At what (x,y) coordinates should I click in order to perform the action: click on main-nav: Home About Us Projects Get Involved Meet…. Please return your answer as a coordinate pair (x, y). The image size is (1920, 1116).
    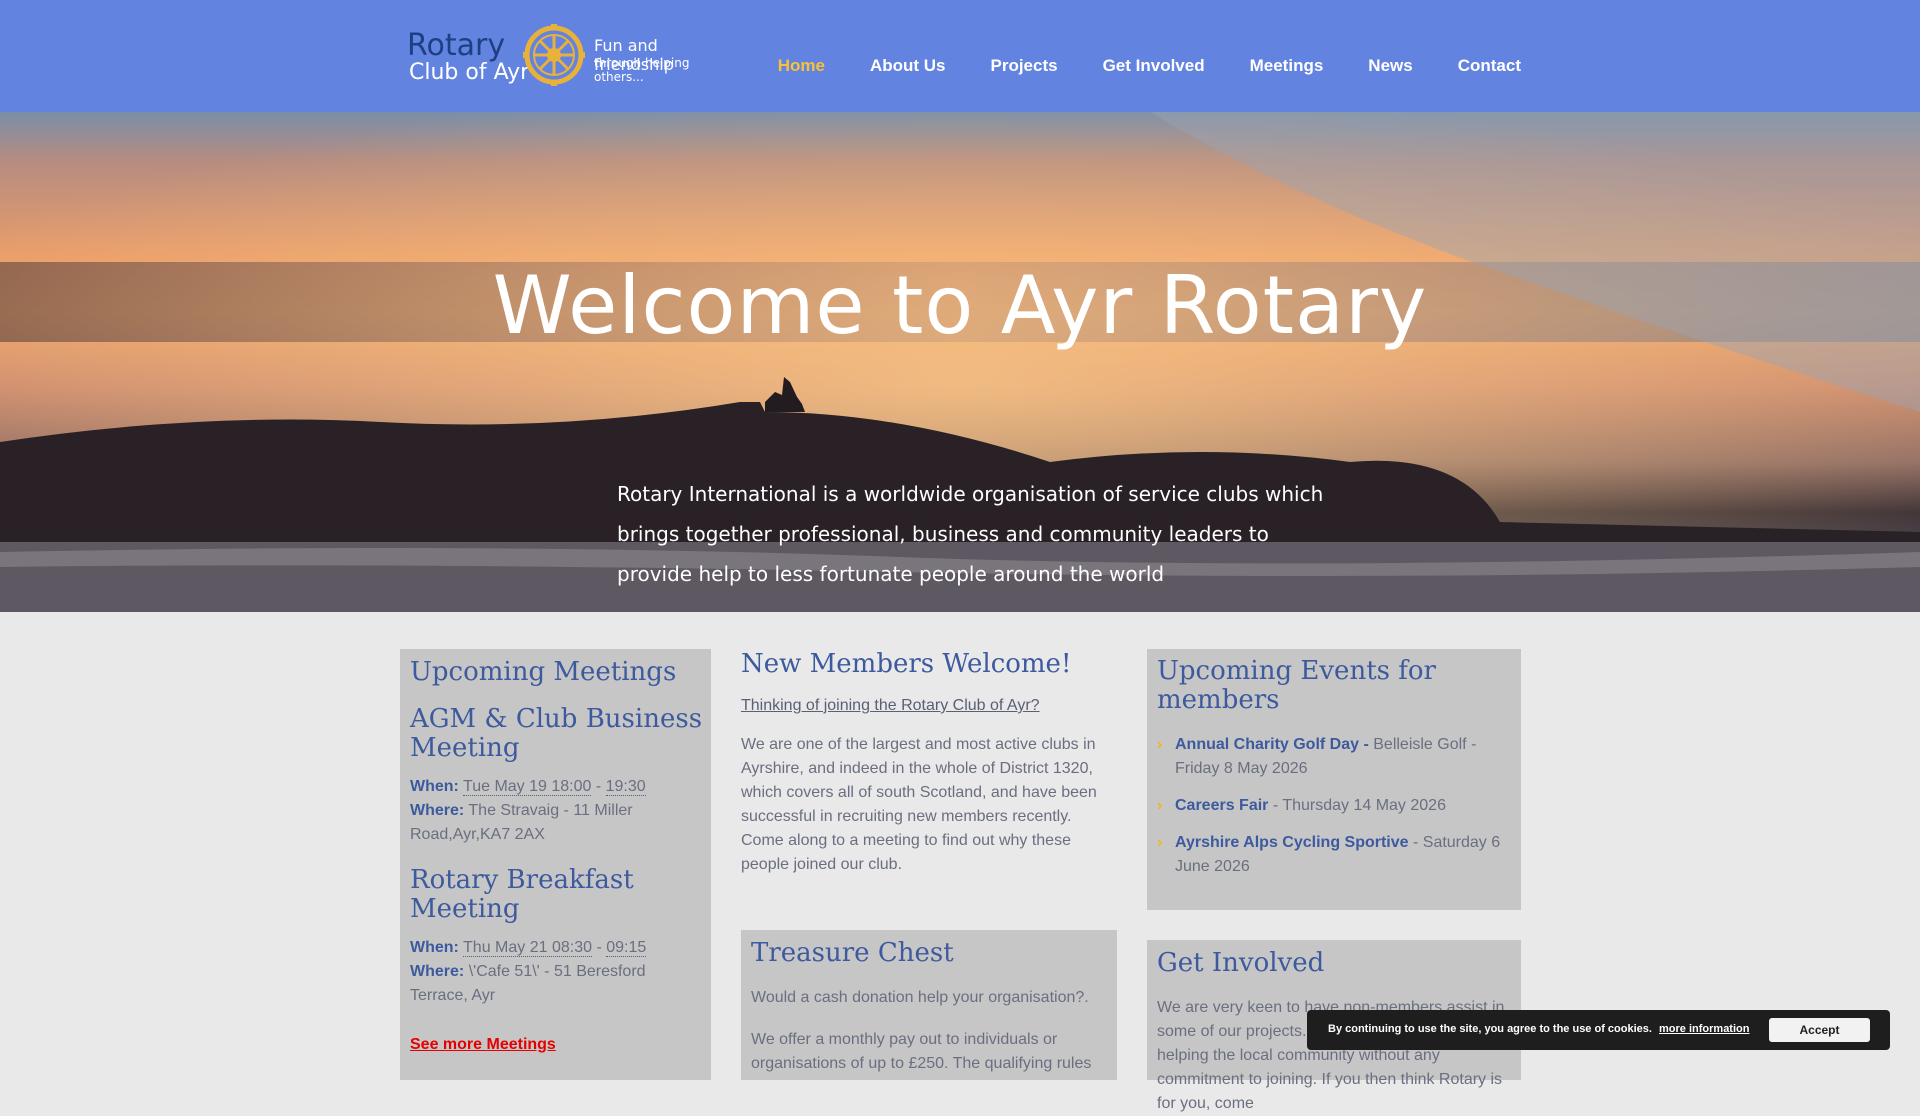
    Looking at the image, I should click on (1149, 66).